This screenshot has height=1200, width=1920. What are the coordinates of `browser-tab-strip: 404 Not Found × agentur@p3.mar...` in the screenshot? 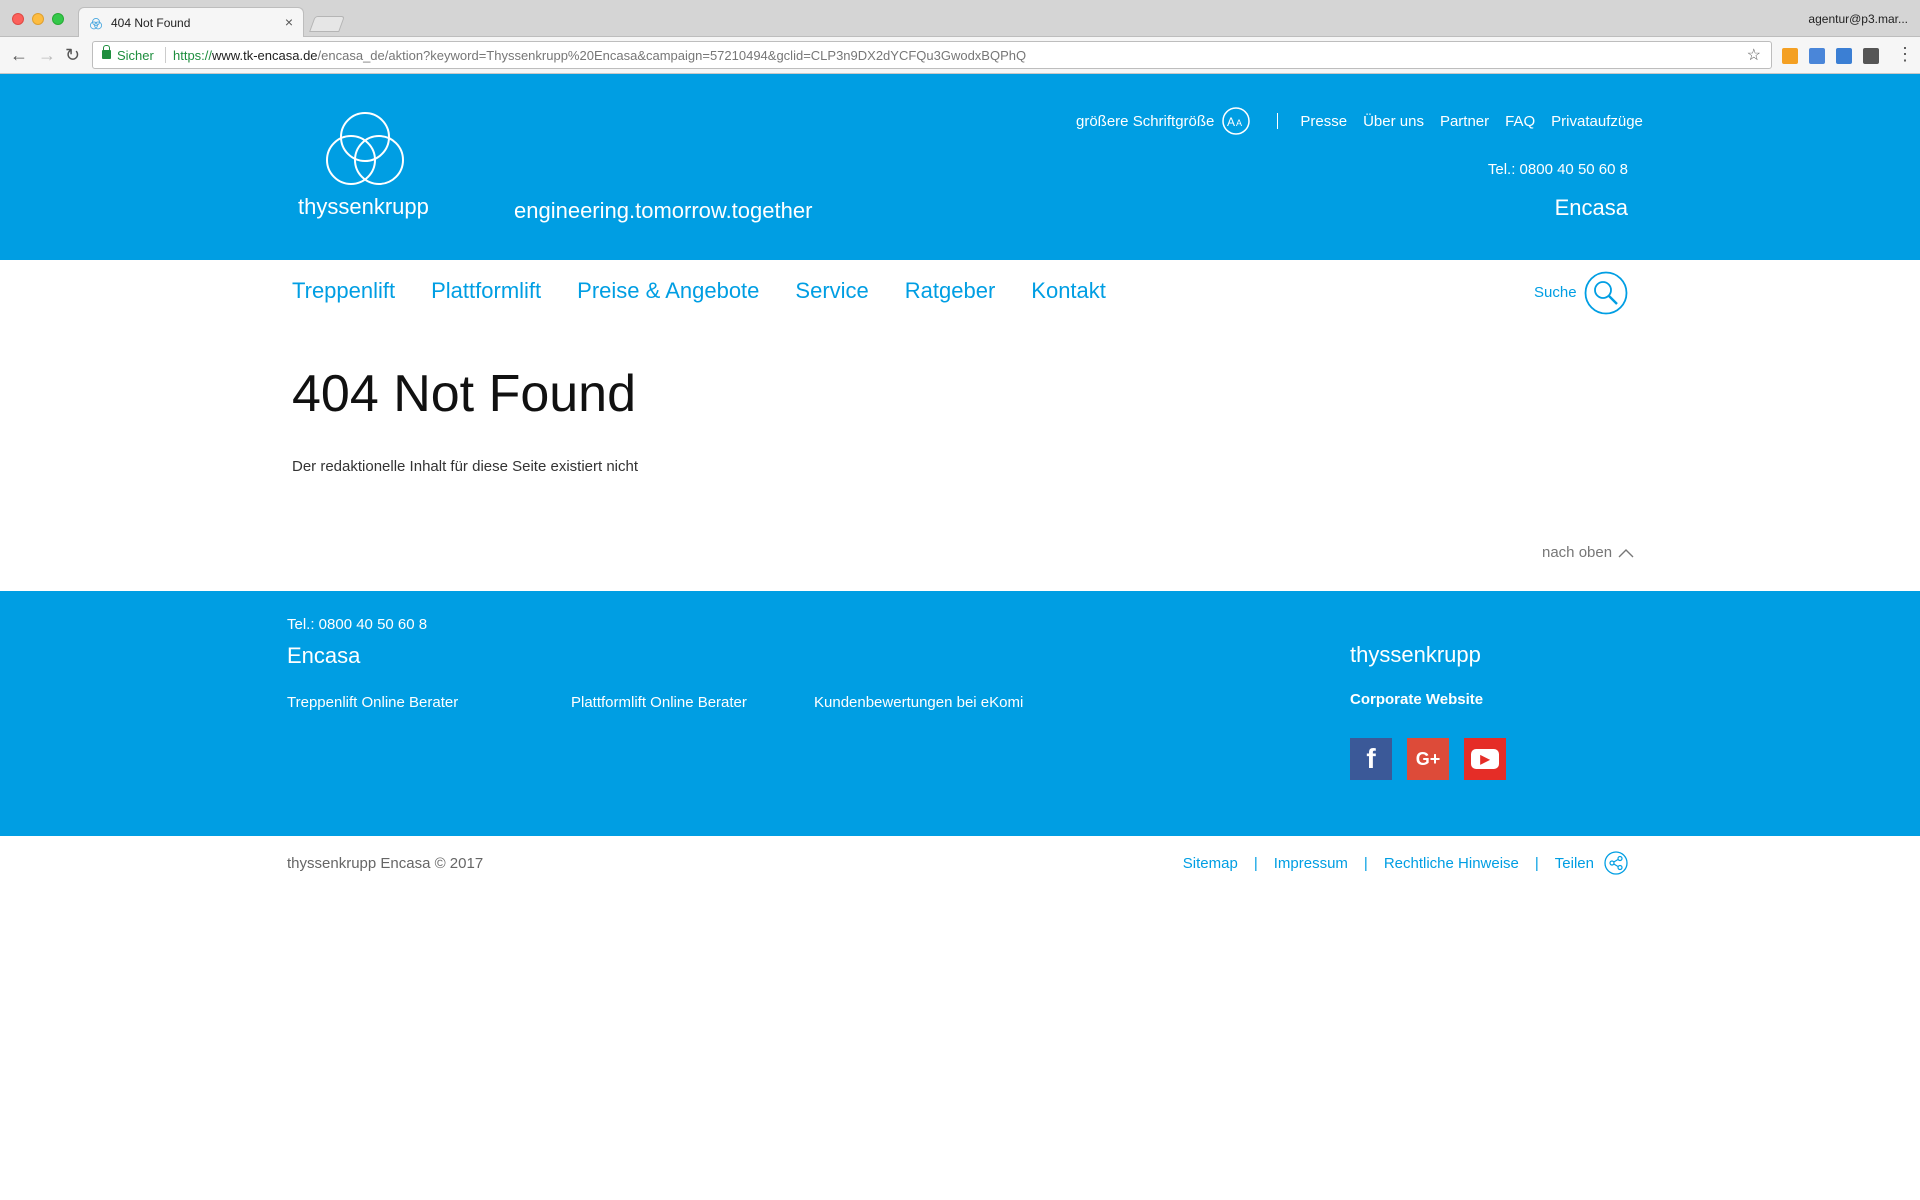 It's located at (960, 19).